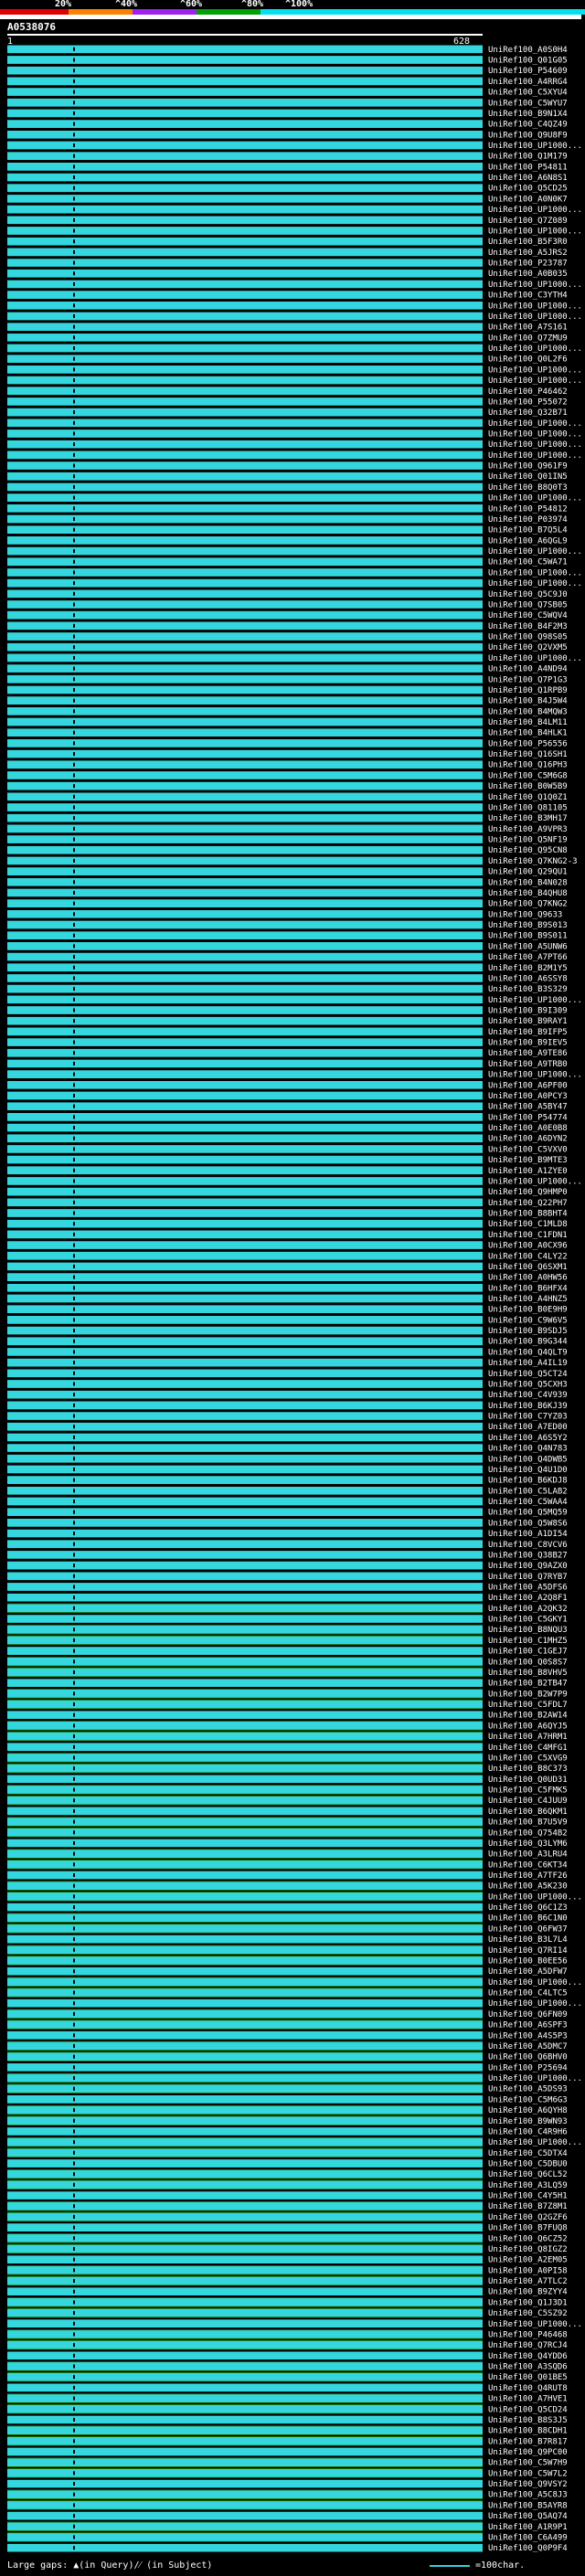  I want to click on hit-label: UniRef100_Q7P1G3, so click(528, 679).